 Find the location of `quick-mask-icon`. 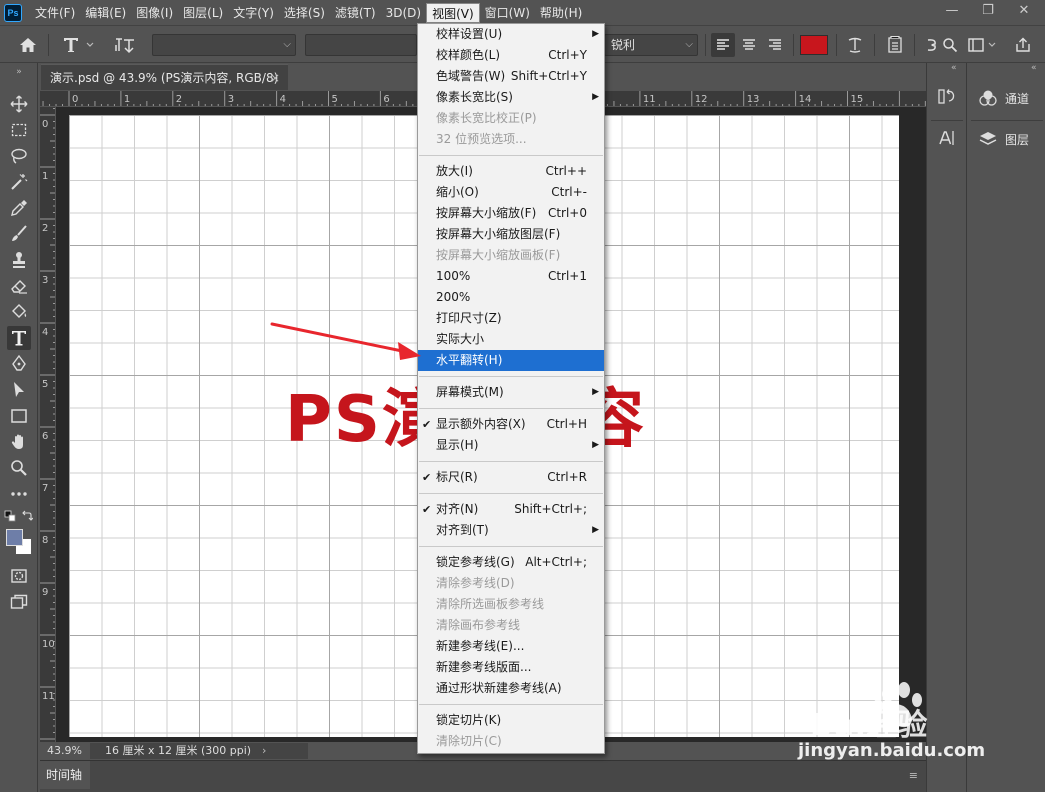

quick-mask-icon is located at coordinates (19, 576).